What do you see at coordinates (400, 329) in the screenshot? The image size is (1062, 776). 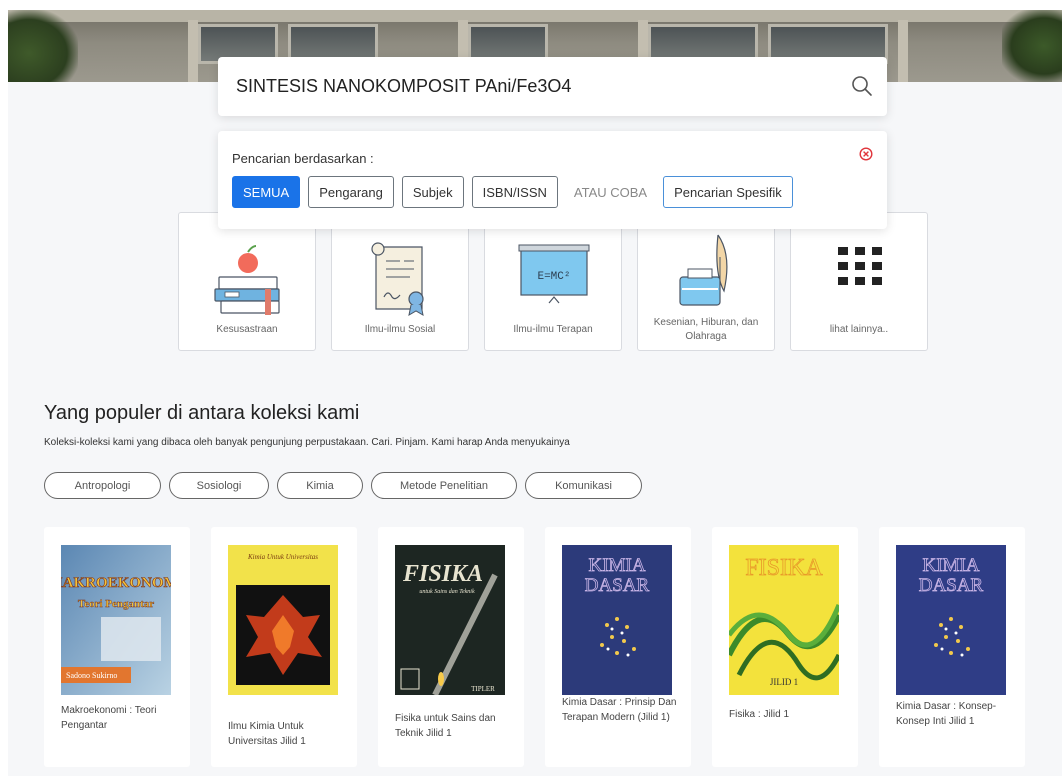 I see `category-label: Ilmu-ilmu Sosial` at bounding box center [400, 329].